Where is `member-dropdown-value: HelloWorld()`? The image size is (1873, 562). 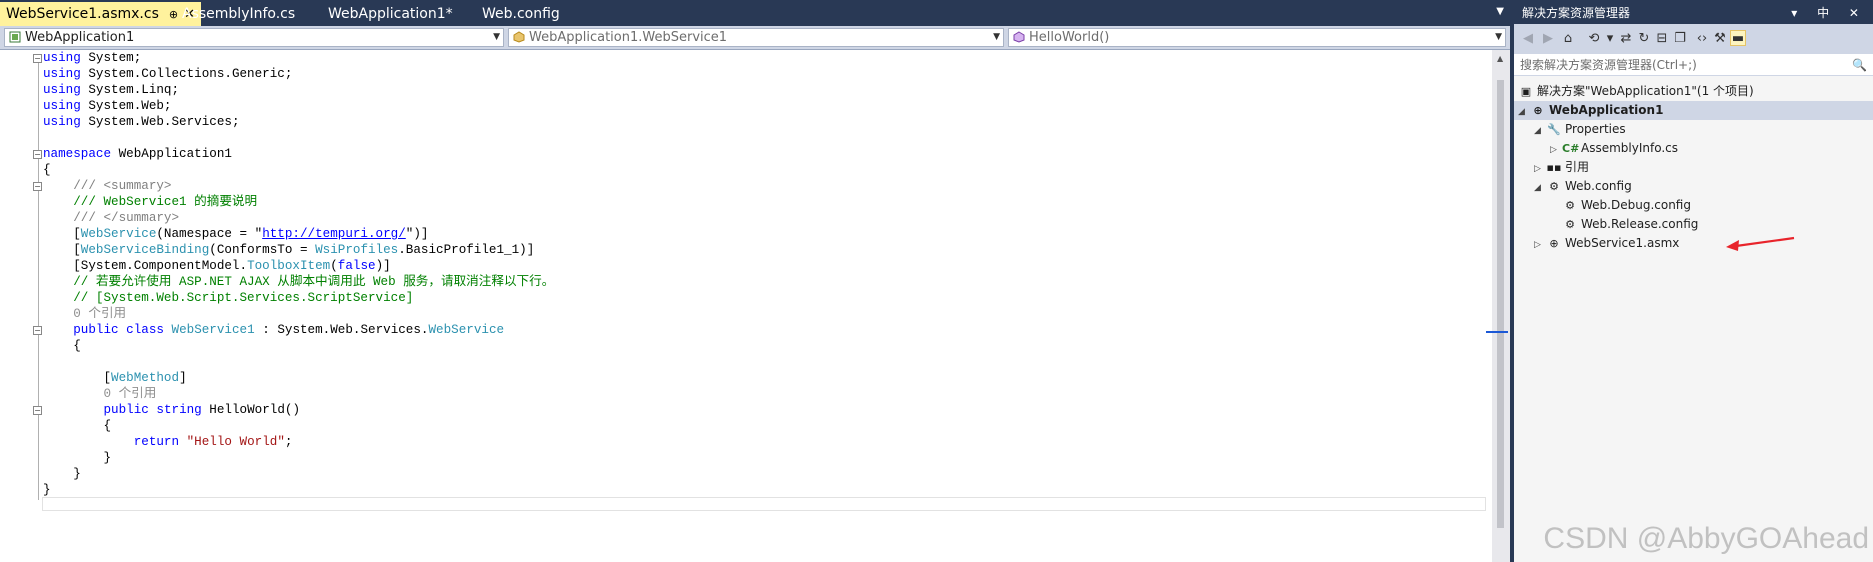
member-dropdown-value: HelloWorld() is located at coordinates (1069, 37).